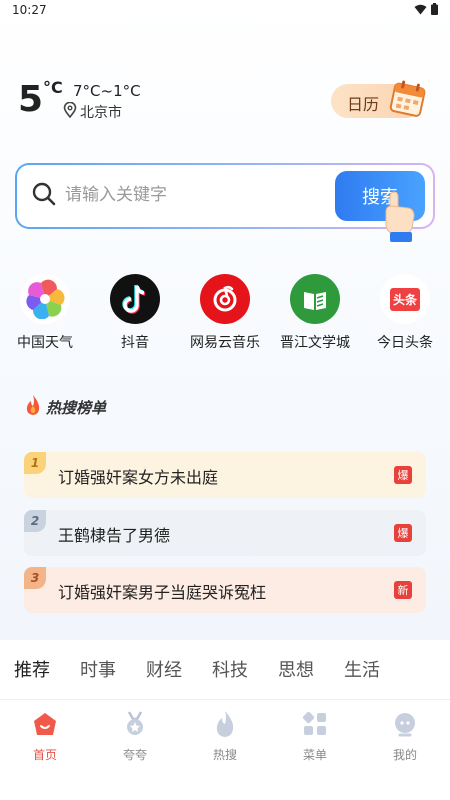 The width and height of the screenshot is (450, 800). I want to click on tab-technology: 科技, so click(230, 669).